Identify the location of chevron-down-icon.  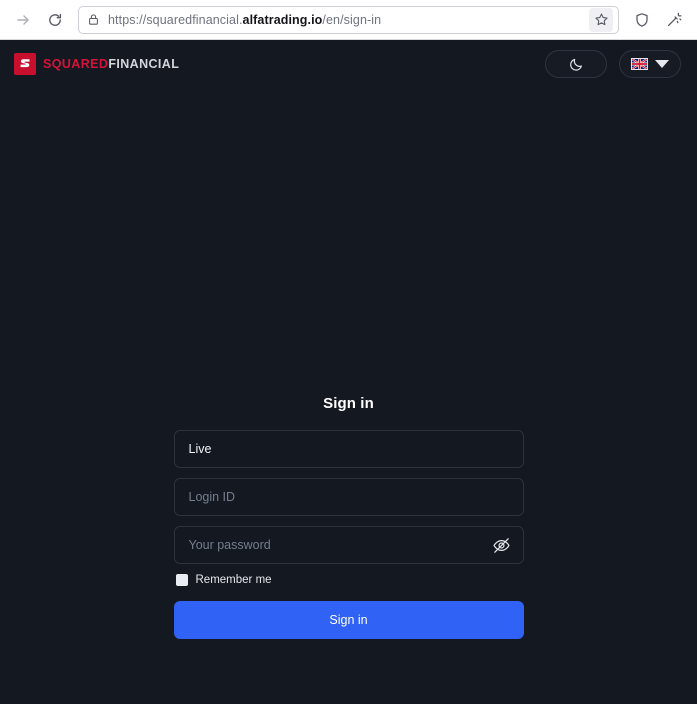
(662, 64).